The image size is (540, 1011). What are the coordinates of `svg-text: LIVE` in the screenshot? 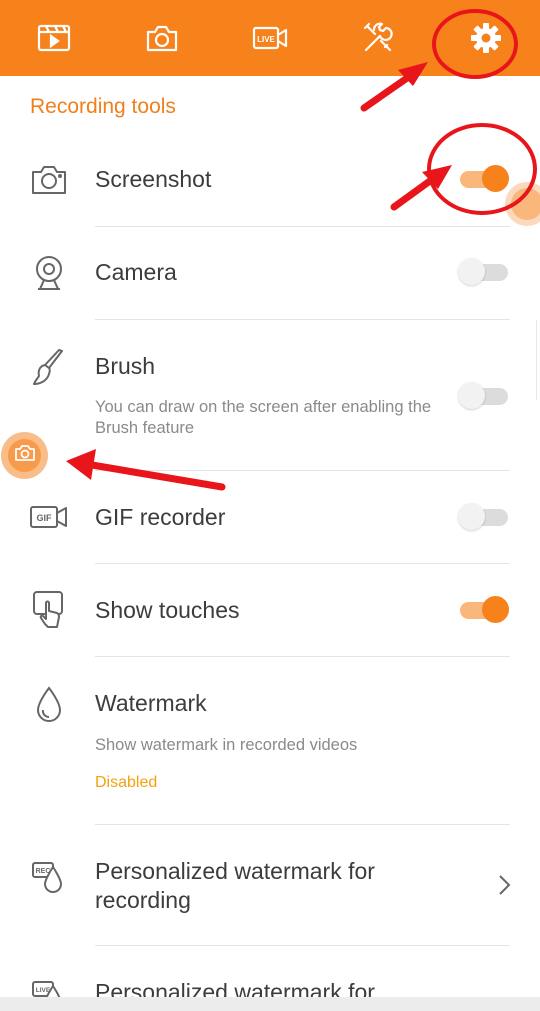 It's located at (266, 39).